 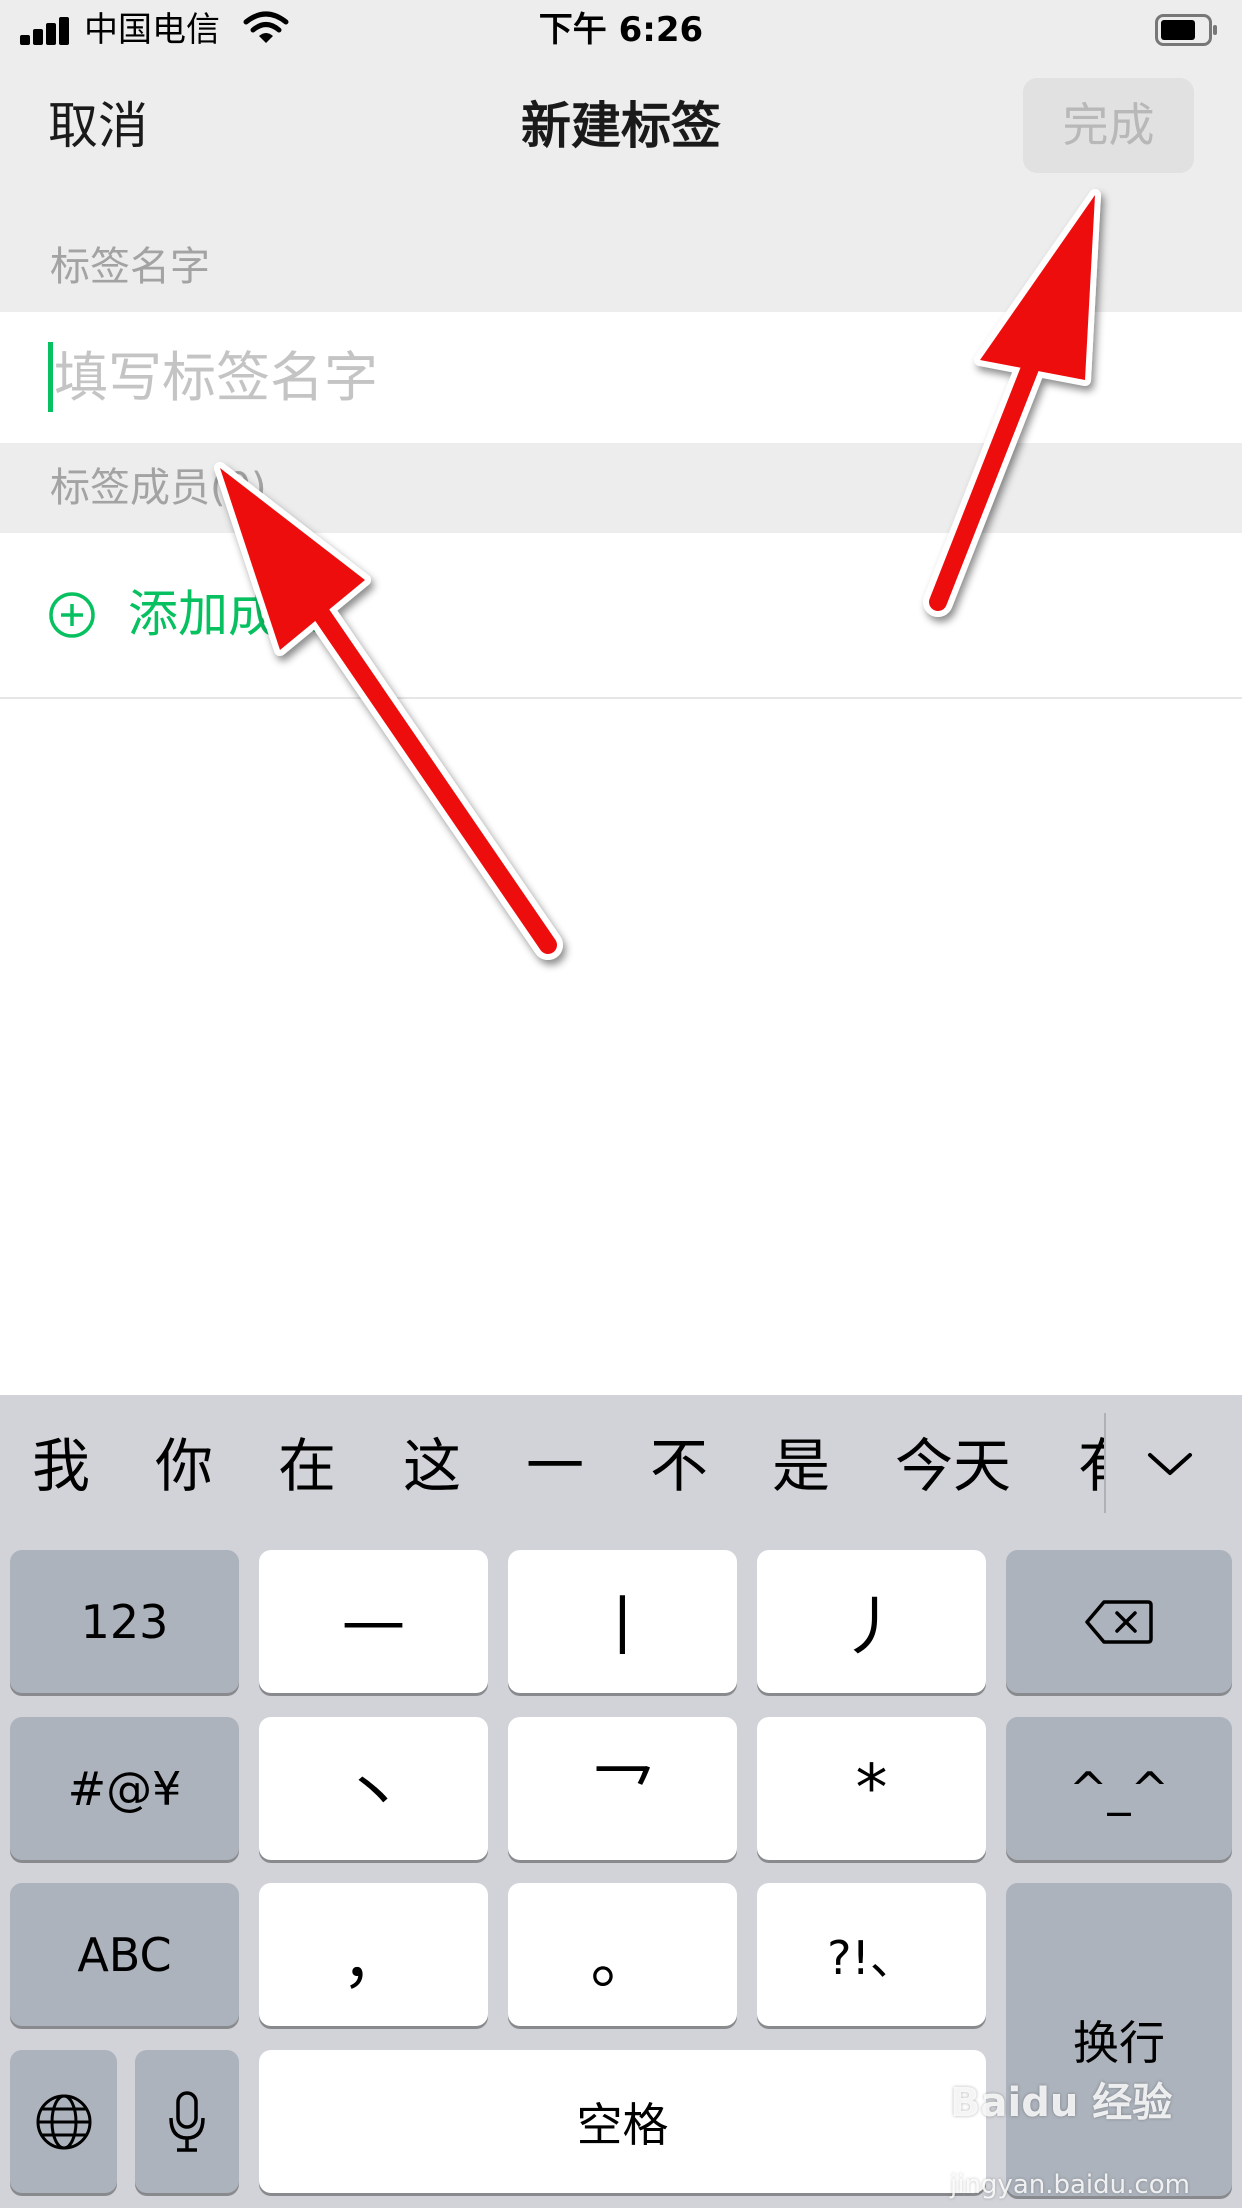 I want to click on status-time: 下午 6:26, so click(x=621, y=30).